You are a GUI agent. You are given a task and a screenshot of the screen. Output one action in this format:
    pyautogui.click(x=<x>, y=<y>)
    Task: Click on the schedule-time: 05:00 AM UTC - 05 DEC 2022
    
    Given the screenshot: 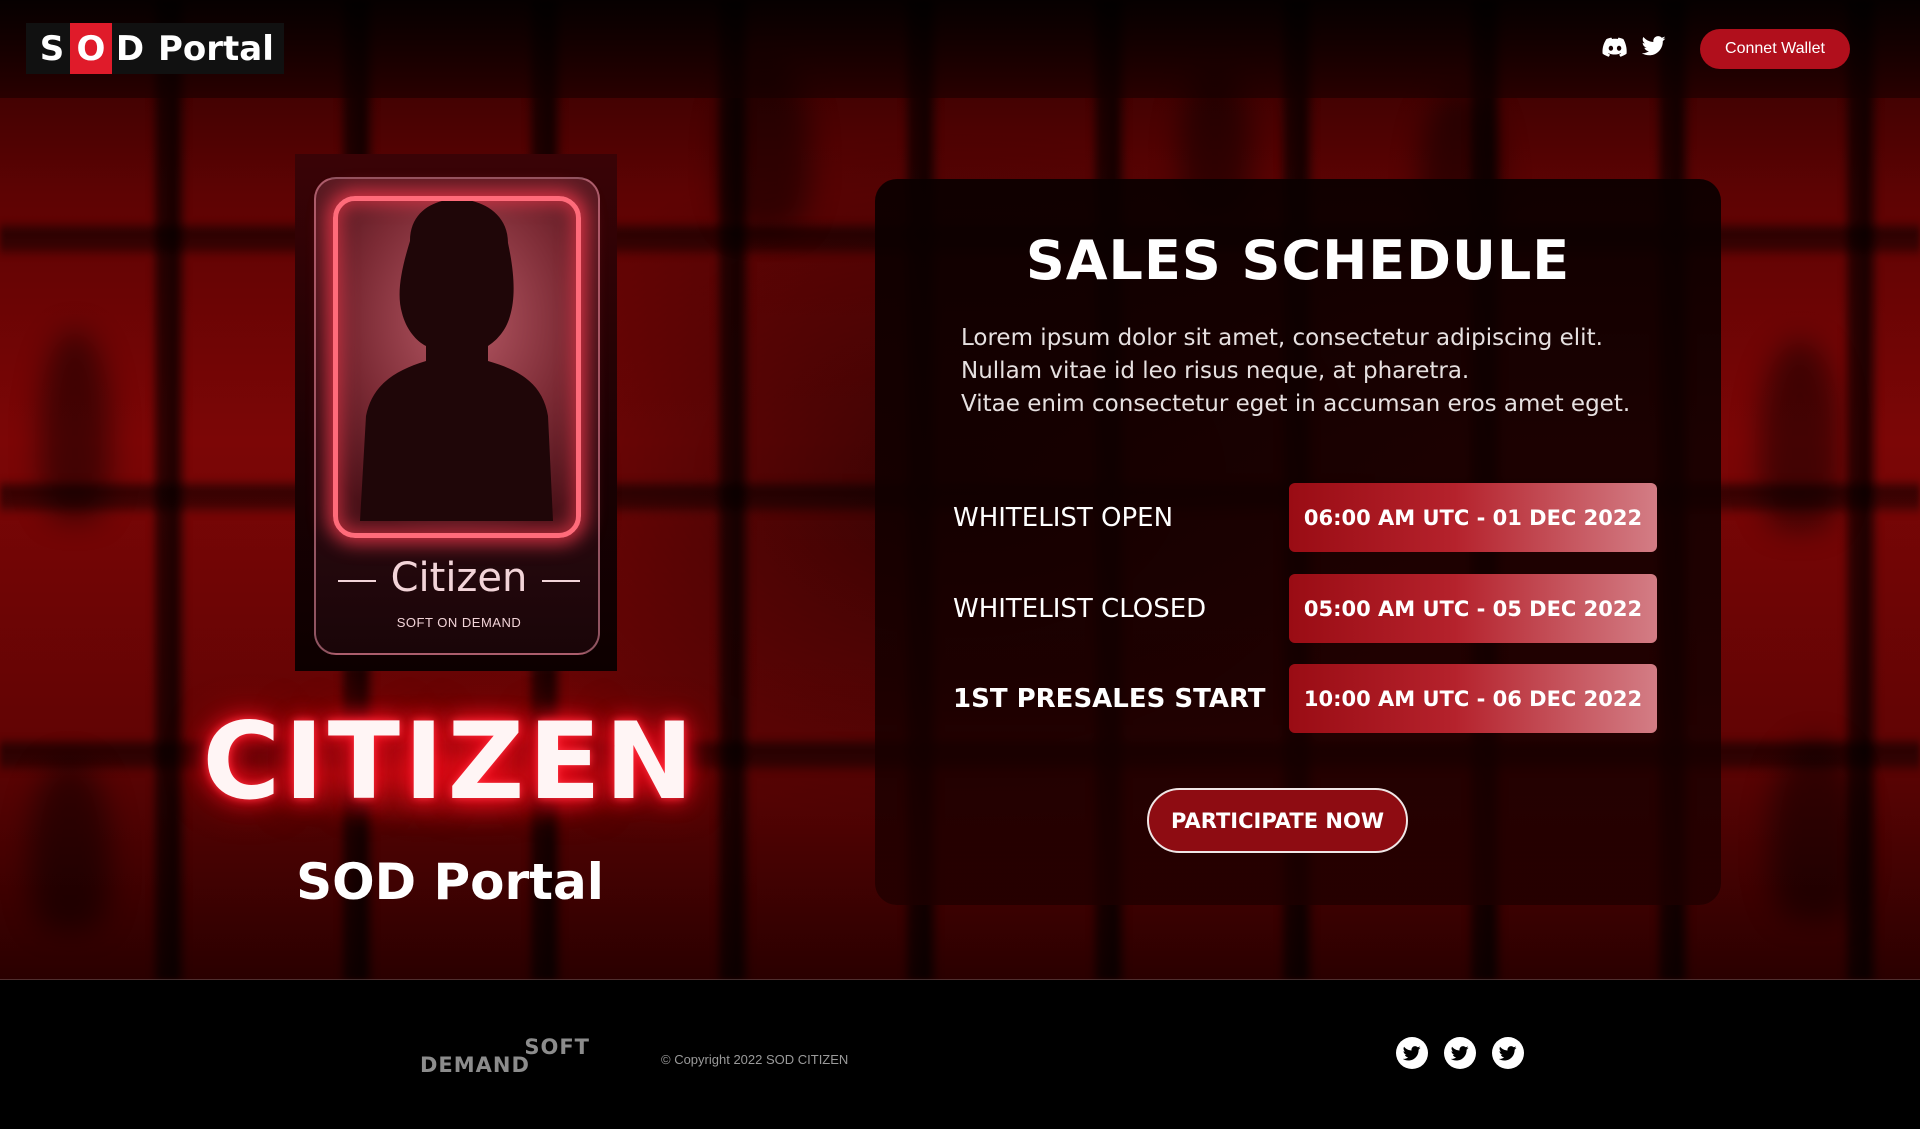 What is the action you would take?
    pyautogui.click(x=1473, y=608)
    